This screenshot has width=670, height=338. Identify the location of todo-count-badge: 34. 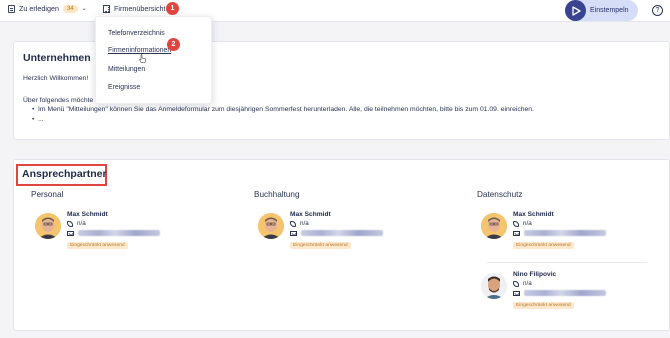
(70, 8).